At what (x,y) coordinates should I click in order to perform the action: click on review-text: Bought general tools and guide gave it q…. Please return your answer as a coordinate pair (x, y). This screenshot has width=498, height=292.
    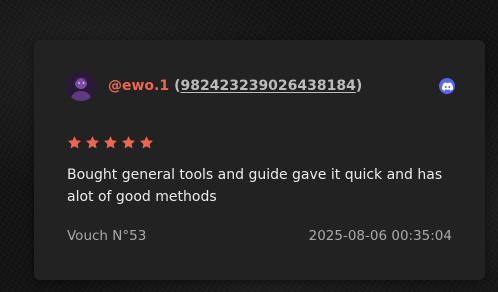
    Looking at the image, I should click on (255, 186).